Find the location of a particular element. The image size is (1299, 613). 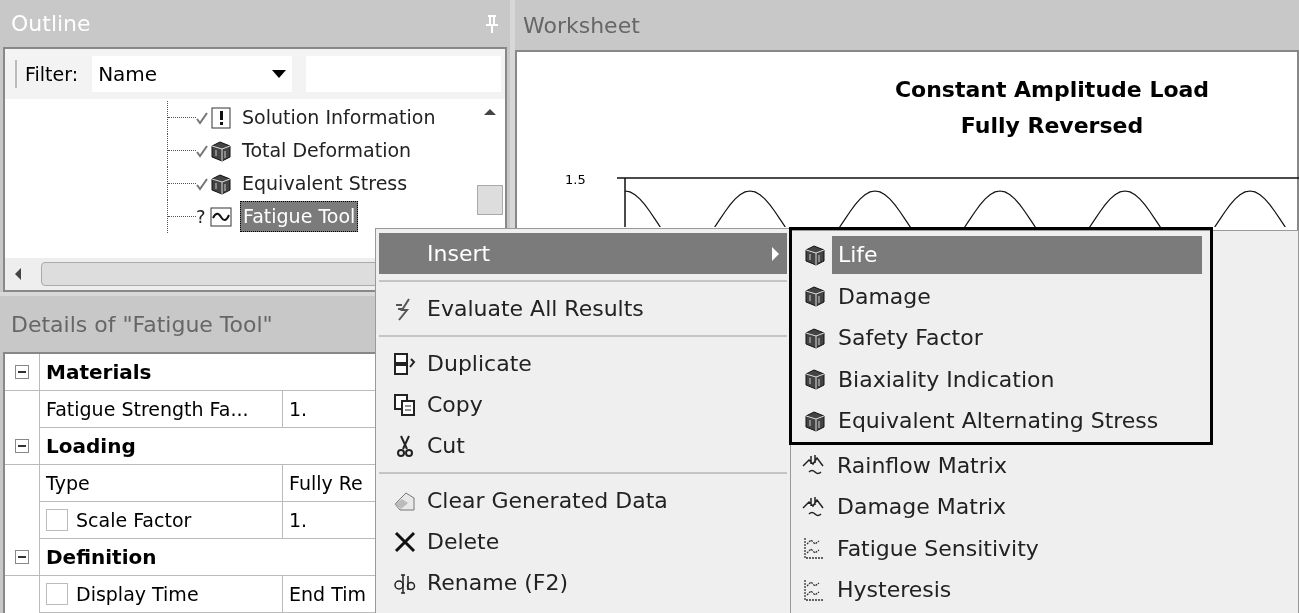

property-name: Display Time is located at coordinates (137, 594).